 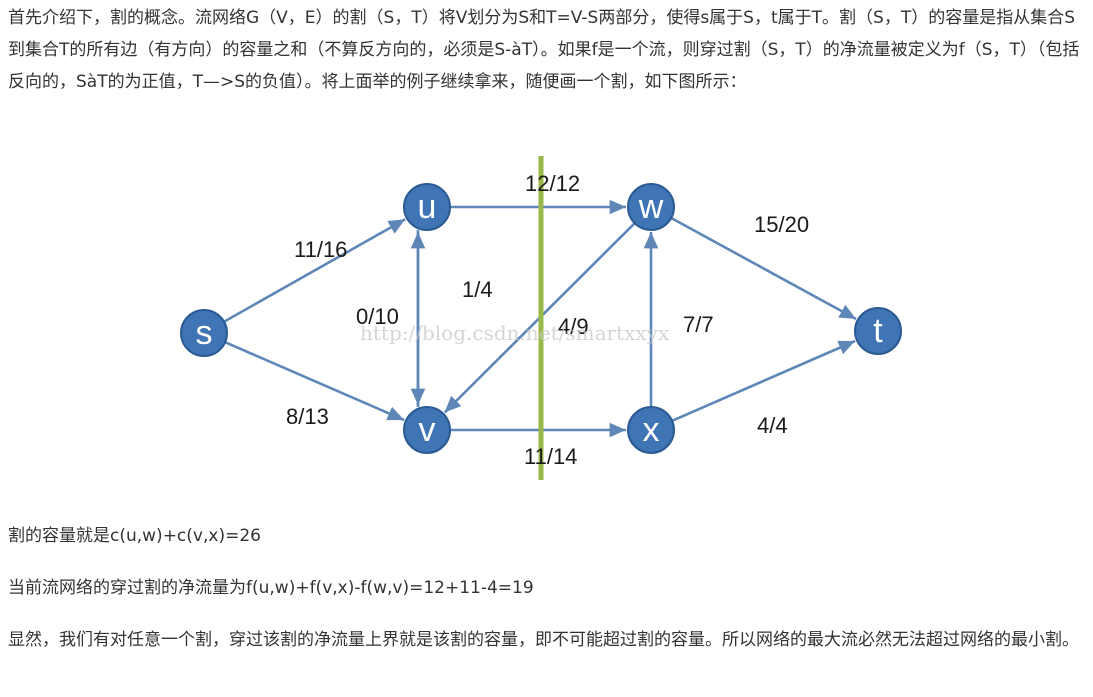 I want to click on node-label-w: w, so click(x=651, y=207).